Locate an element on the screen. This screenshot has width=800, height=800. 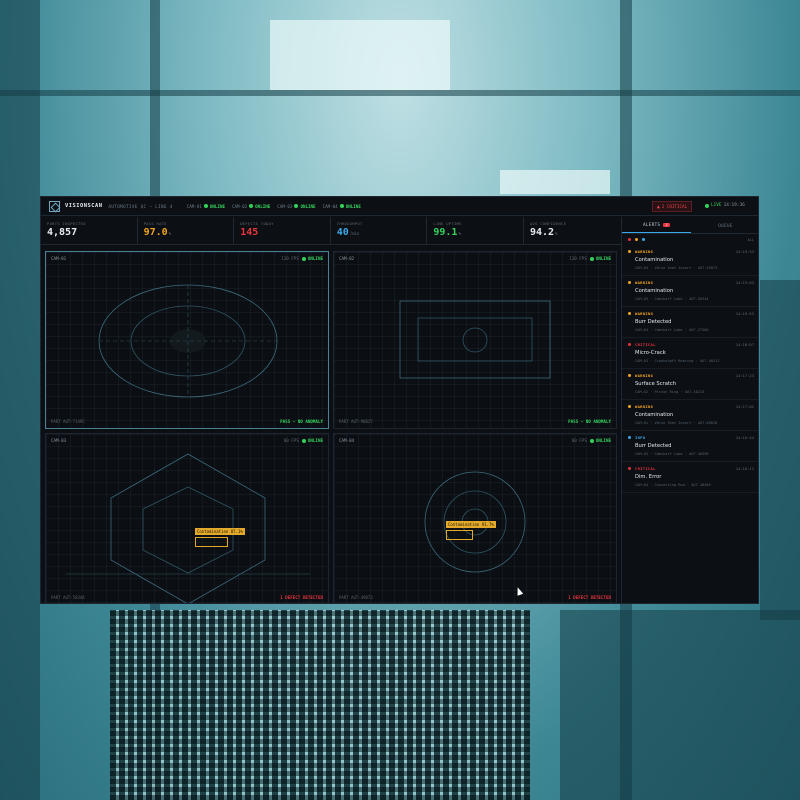
alert-meta: CAM-03 · Crankshaft Bearing · AUT-40312 is located at coordinates (677, 361).